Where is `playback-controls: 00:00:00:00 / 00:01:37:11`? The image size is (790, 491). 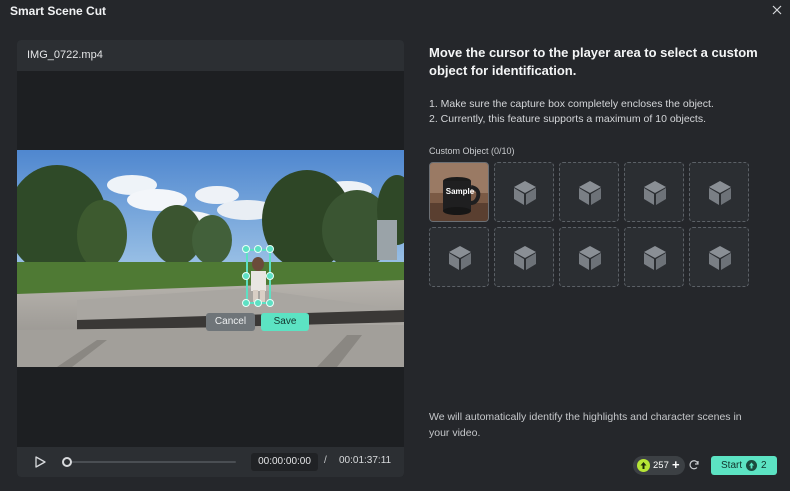
playback-controls: 00:00:00:00 / 00:01:37:11 is located at coordinates (210, 462).